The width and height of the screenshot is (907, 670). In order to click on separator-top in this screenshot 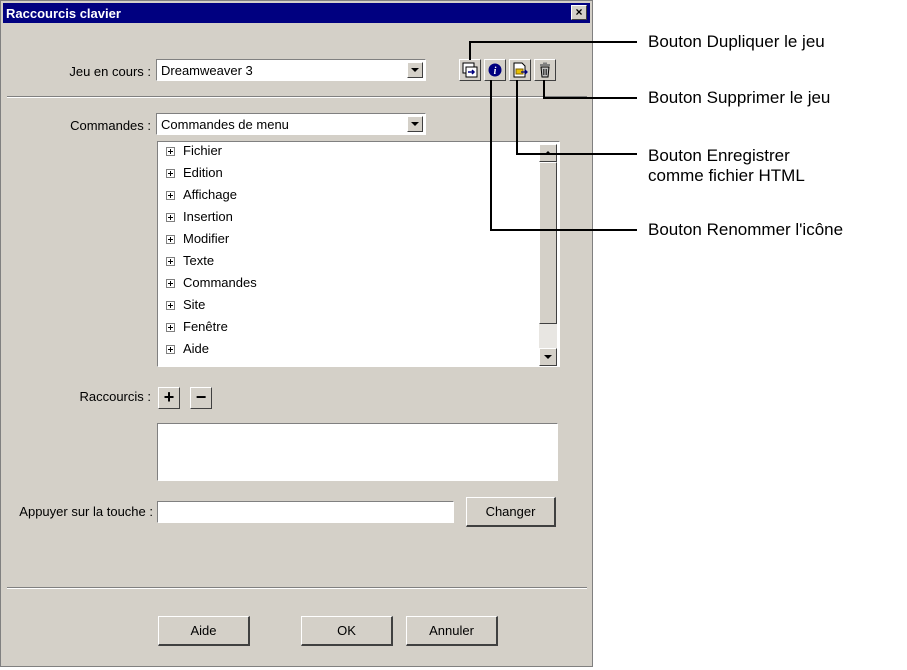, I will do `click(297, 97)`.